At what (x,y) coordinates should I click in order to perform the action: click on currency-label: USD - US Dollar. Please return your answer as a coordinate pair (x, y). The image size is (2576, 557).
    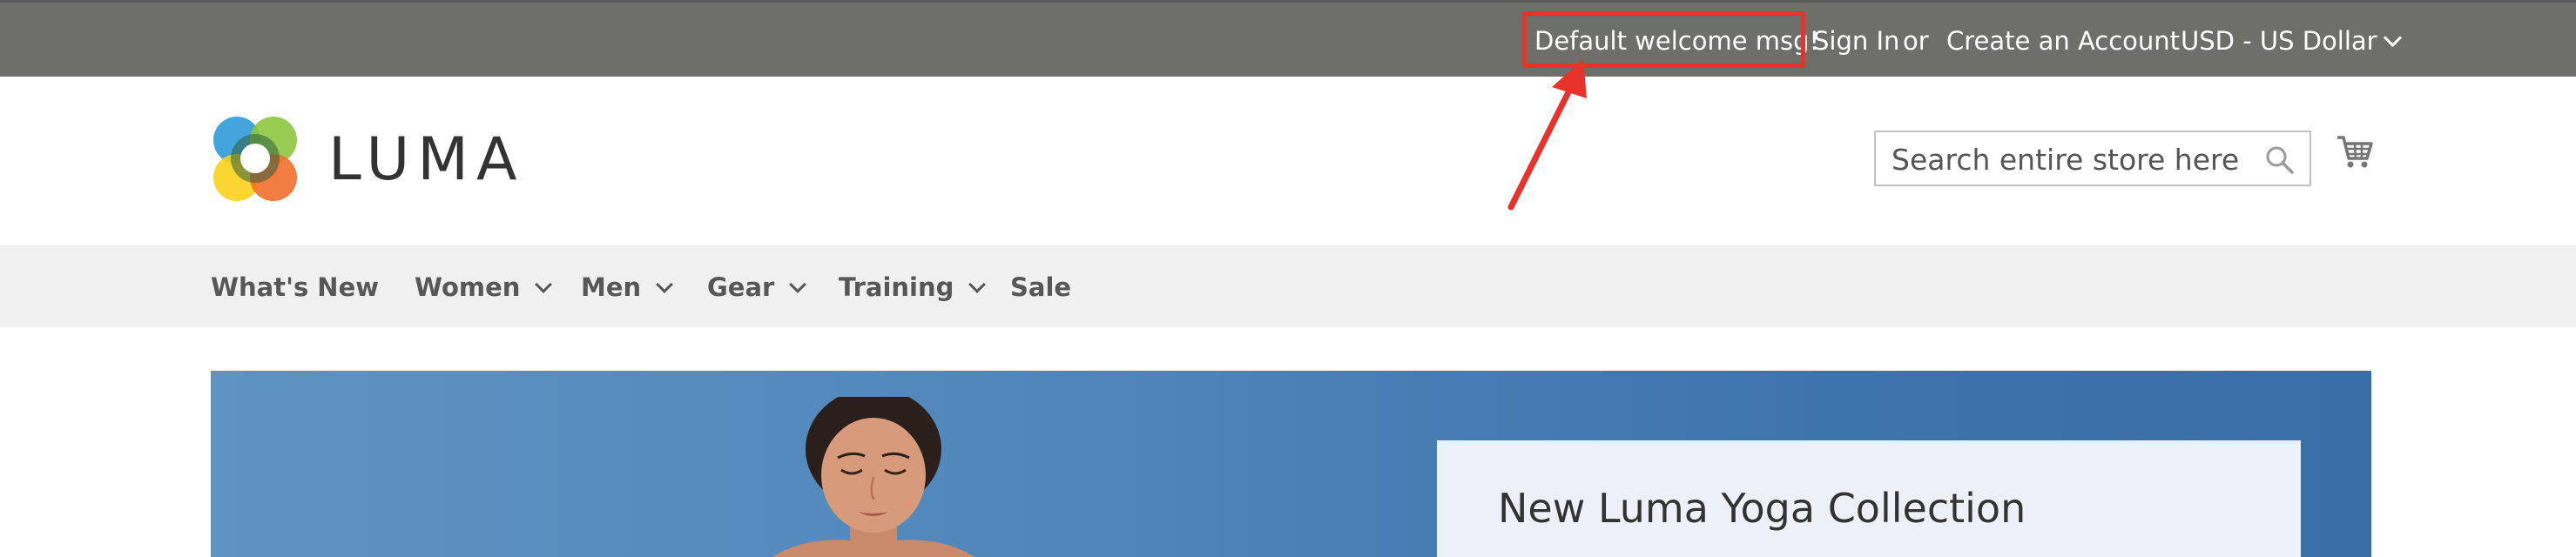
    Looking at the image, I should click on (2279, 41).